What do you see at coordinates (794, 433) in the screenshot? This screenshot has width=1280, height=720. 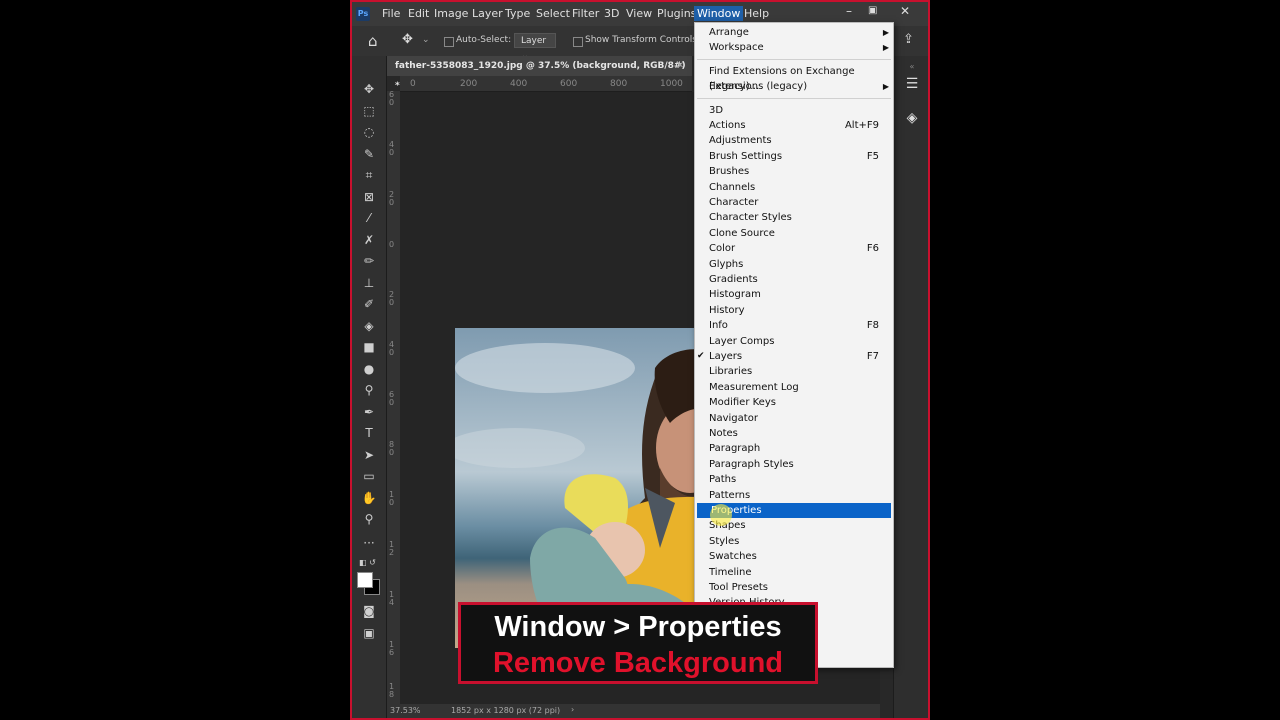 I see `menu-item-notes: Notes` at bounding box center [794, 433].